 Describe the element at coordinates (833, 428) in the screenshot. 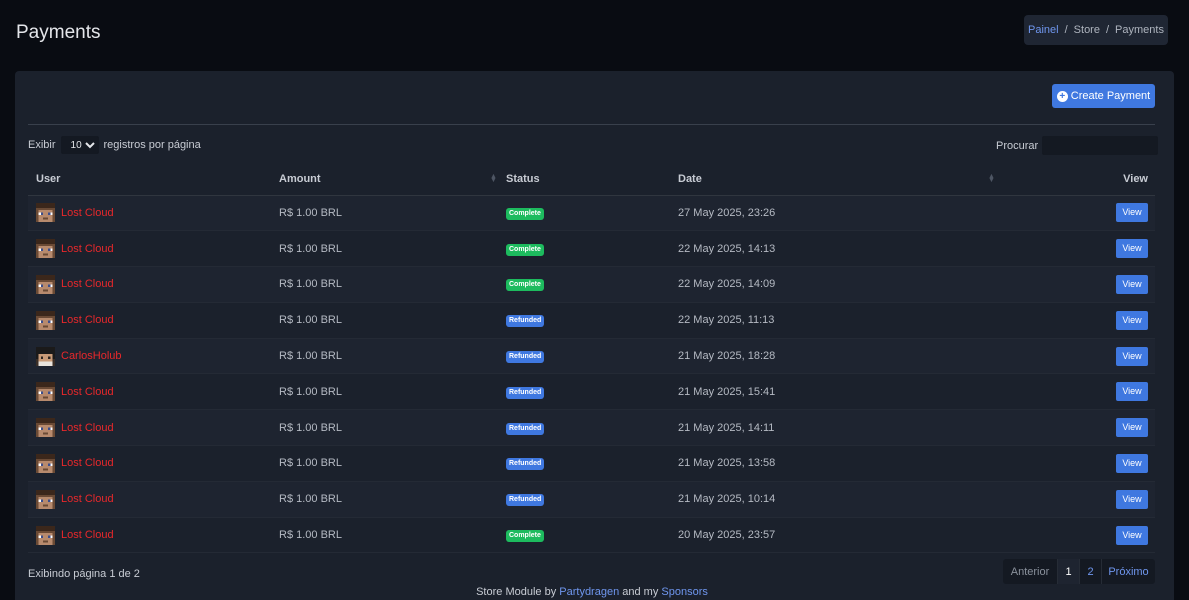

I see `date-cell: 21 May 2025, 14:11` at that location.